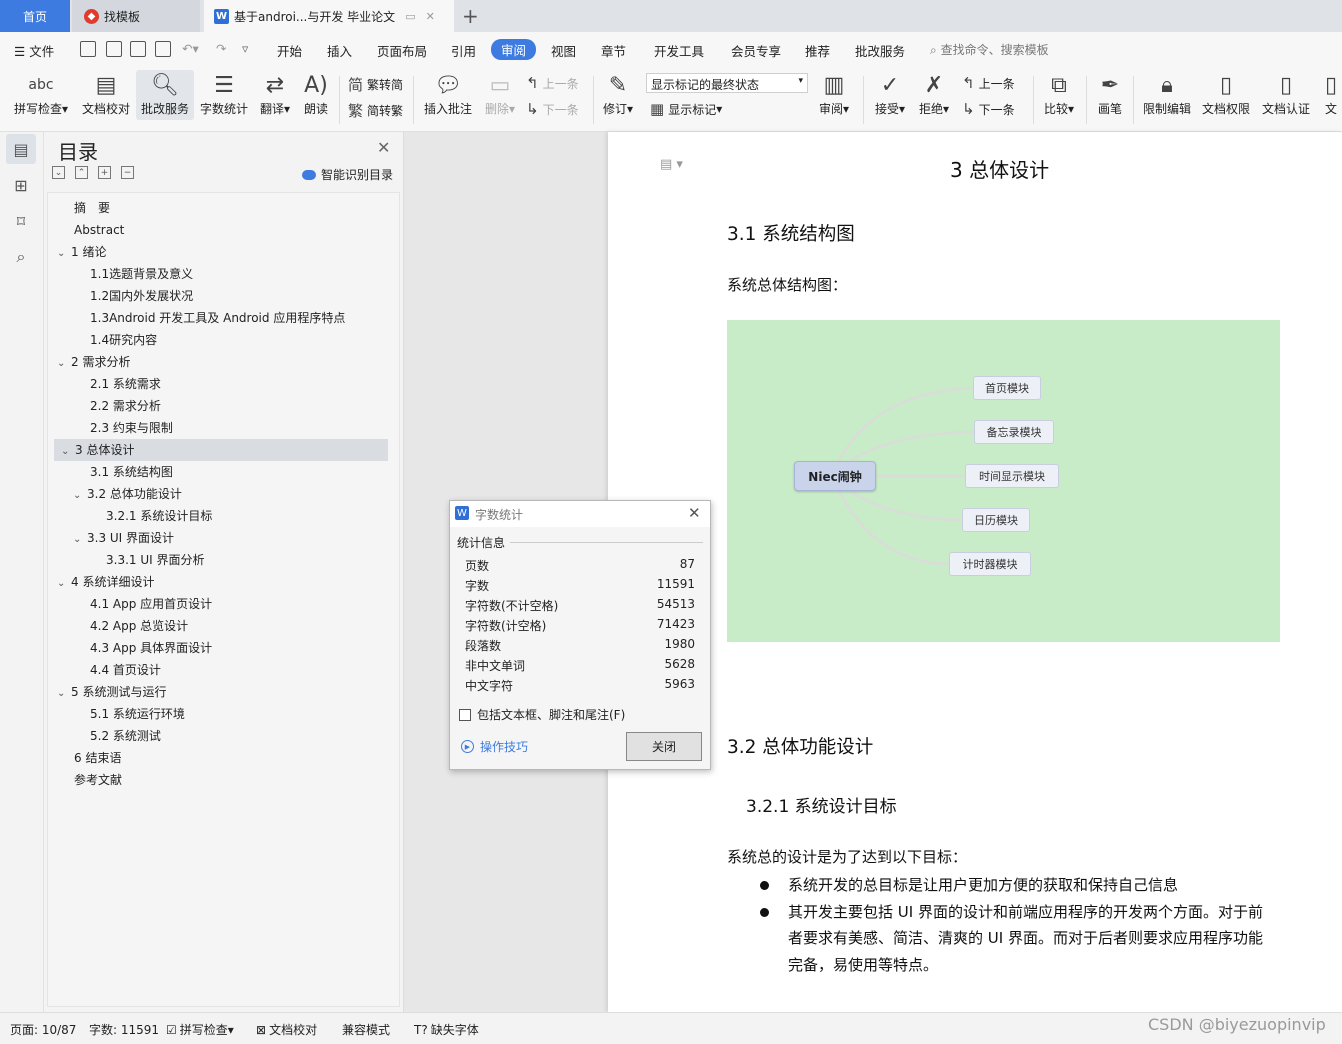 This screenshot has height=1044, width=1342. What do you see at coordinates (58, 172) in the screenshot?
I see `collapse-all-icon: ⌄` at bounding box center [58, 172].